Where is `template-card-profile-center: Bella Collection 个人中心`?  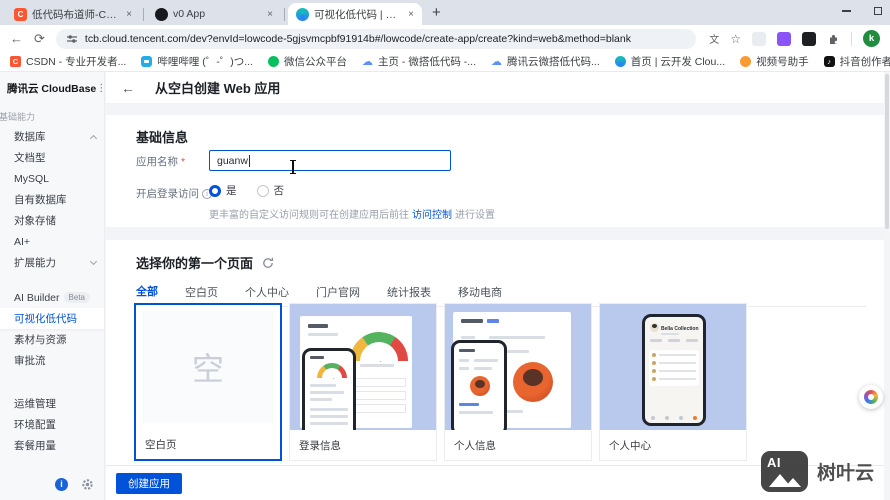 template-card-profile-center: Bella Collection 个人中心 is located at coordinates (673, 382).